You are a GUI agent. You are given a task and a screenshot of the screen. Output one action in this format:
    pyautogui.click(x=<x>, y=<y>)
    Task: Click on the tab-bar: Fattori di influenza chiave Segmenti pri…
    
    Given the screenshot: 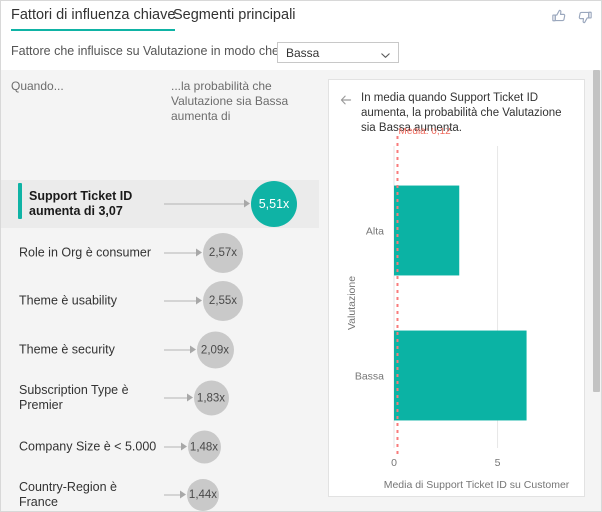 What is the action you would take?
    pyautogui.click(x=301, y=17)
    